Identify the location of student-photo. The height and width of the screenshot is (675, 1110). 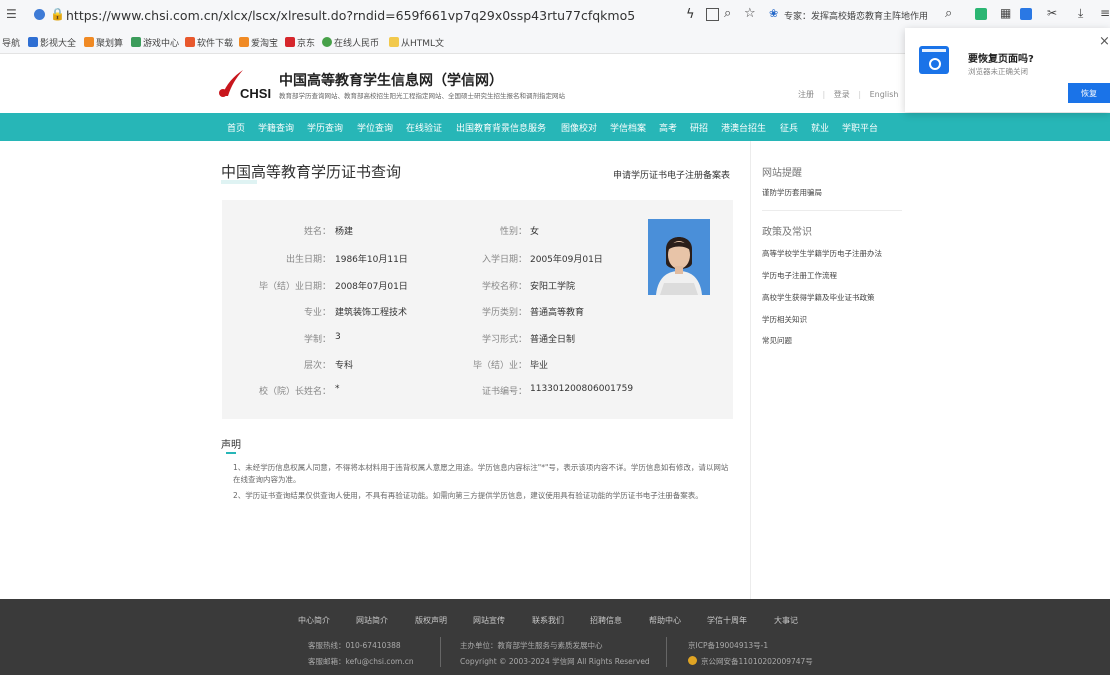
(679, 257).